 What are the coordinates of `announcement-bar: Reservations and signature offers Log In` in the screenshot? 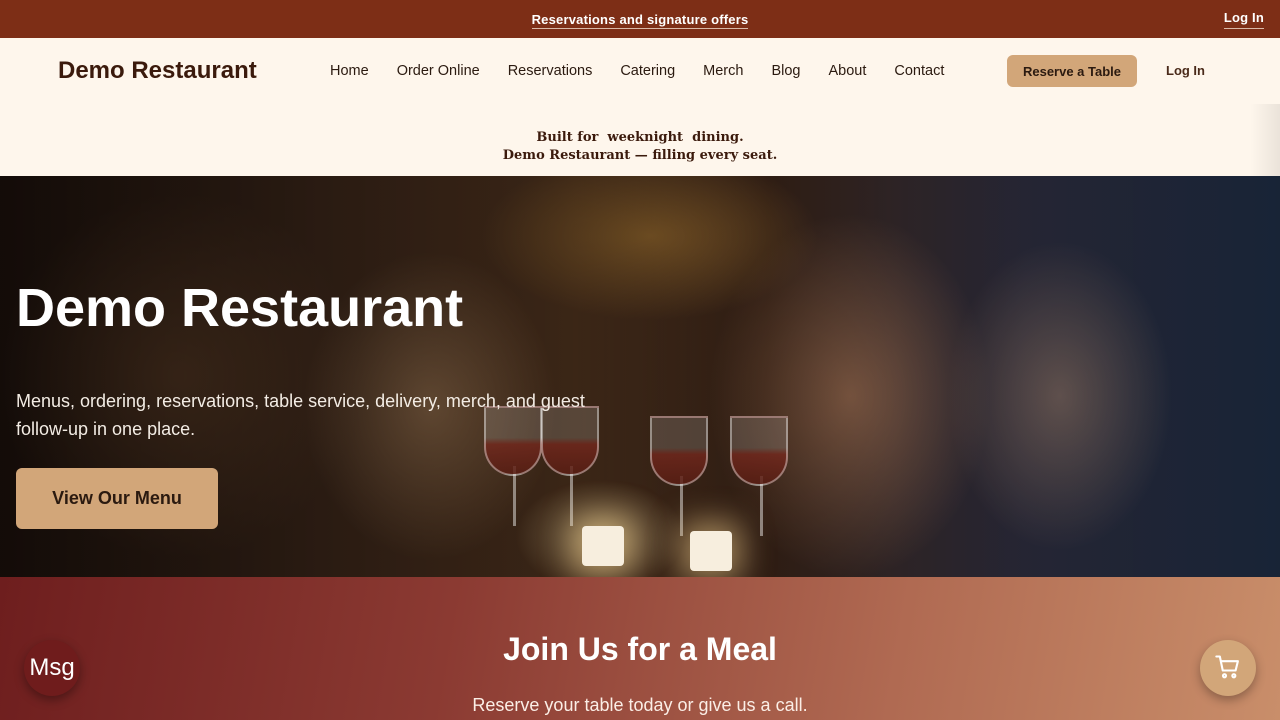 It's located at (640, 19).